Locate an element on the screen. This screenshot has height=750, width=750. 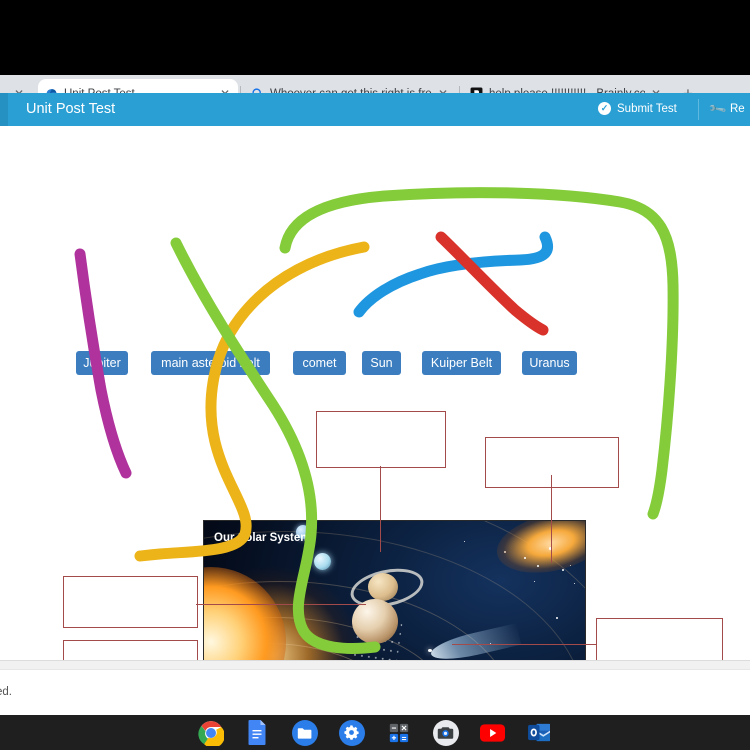
google-docs-icon is located at coordinates (258, 733).